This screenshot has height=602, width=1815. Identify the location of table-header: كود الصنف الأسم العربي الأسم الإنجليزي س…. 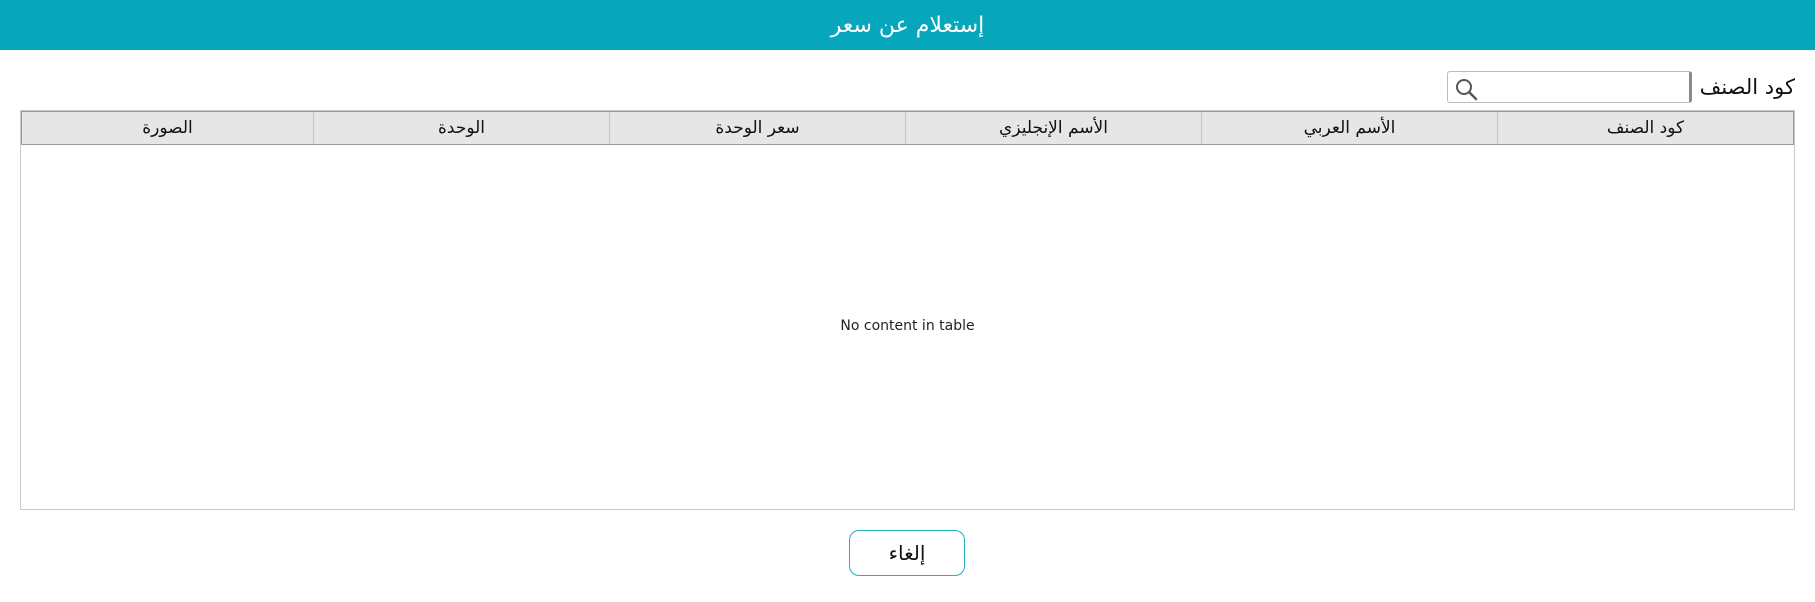
(907, 128).